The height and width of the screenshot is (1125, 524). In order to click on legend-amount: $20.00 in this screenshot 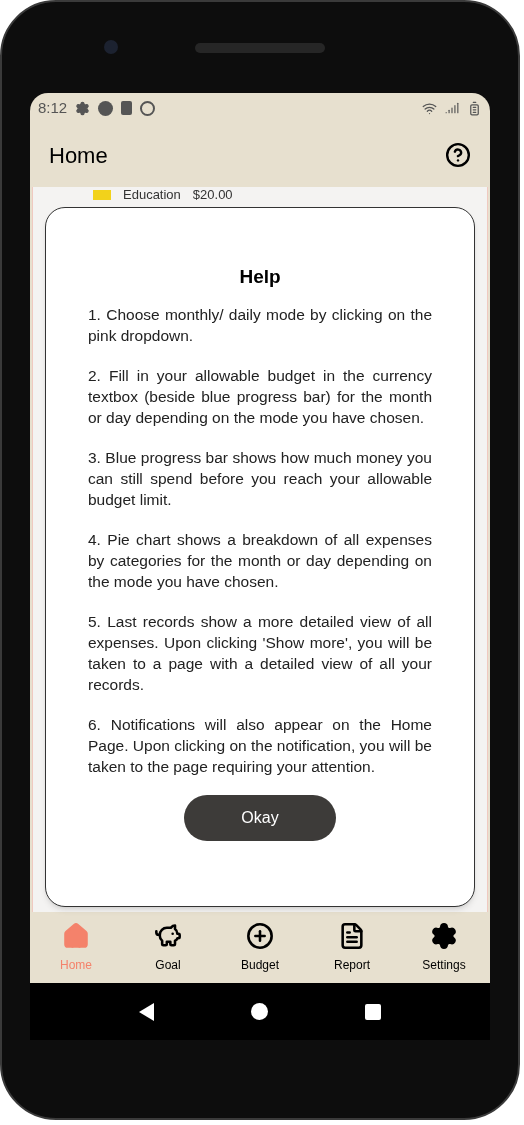, I will do `click(212, 195)`.